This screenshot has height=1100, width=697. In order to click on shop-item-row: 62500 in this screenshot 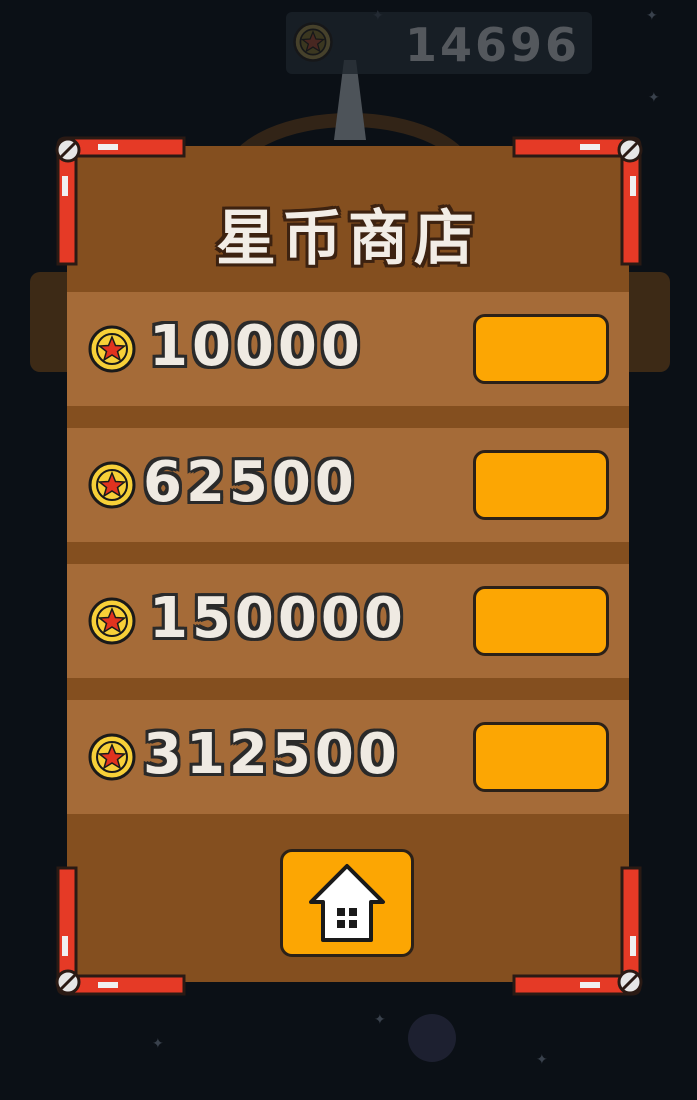, I will do `click(348, 485)`.